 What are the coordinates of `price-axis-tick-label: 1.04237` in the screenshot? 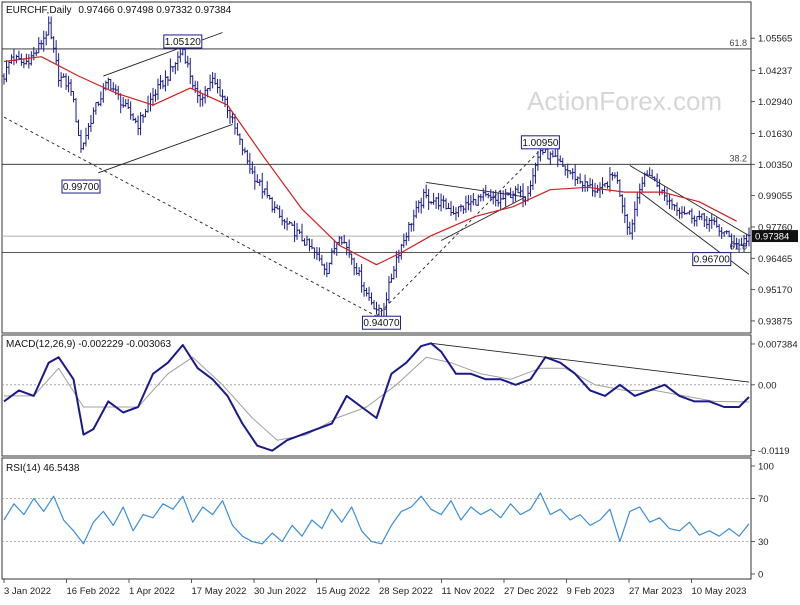 It's located at (775, 71).